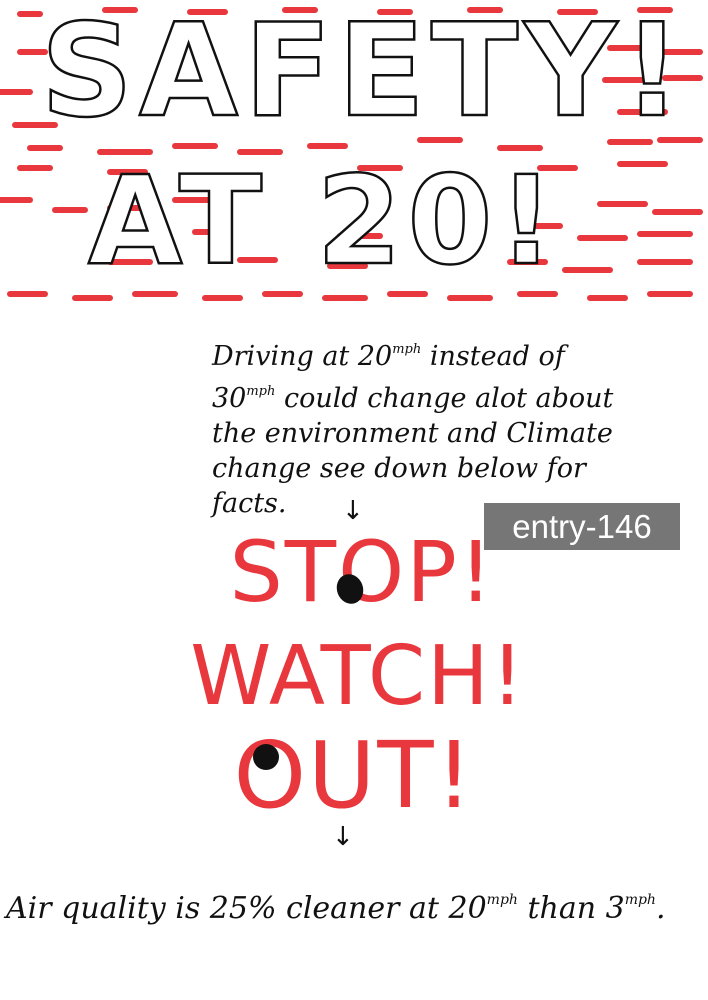 The image size is (708, 1000). What do you see at coordinates (246, 908) in the screenshot?
I see `fact-text-1: Air quality is 25% cleaner at 20` at bounding box center [246, 908].